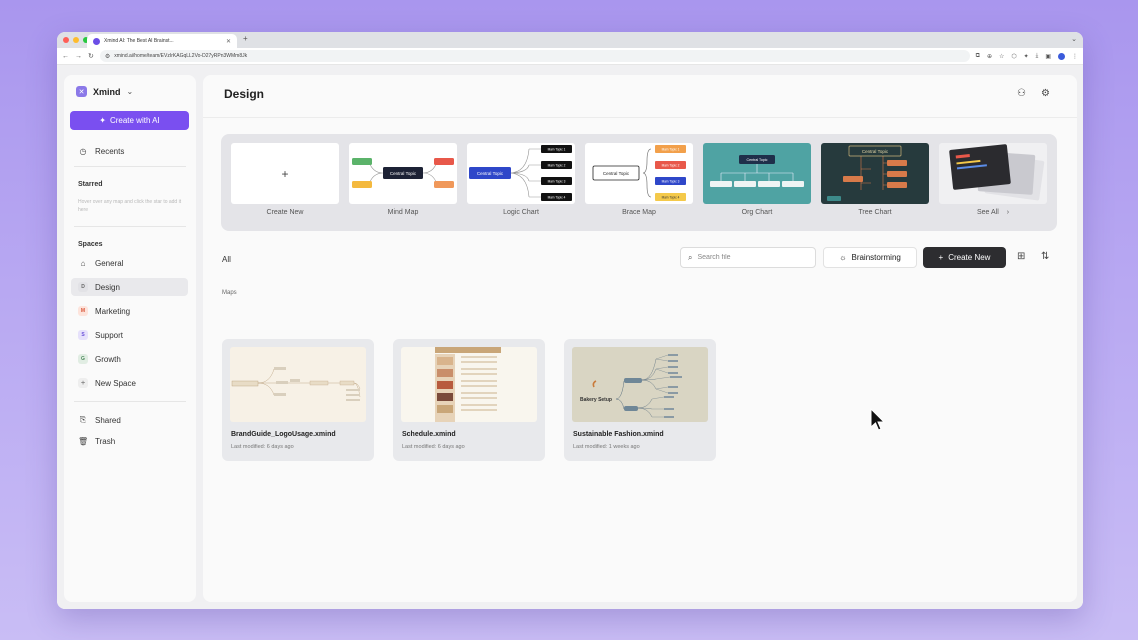 This screenshot has width=1138, height=640. What do you see at coordinates (1037, 56) in the screenshot?
I see `download-icon: ⤓` at bounding box center [1037, 56].